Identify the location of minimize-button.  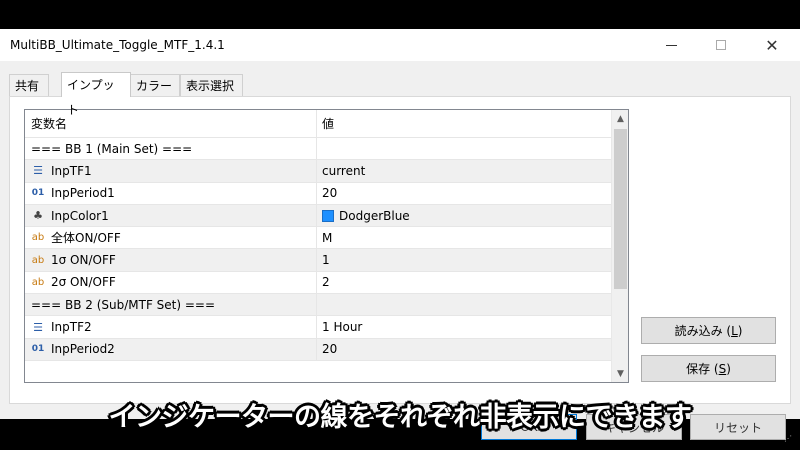
(671, 45).